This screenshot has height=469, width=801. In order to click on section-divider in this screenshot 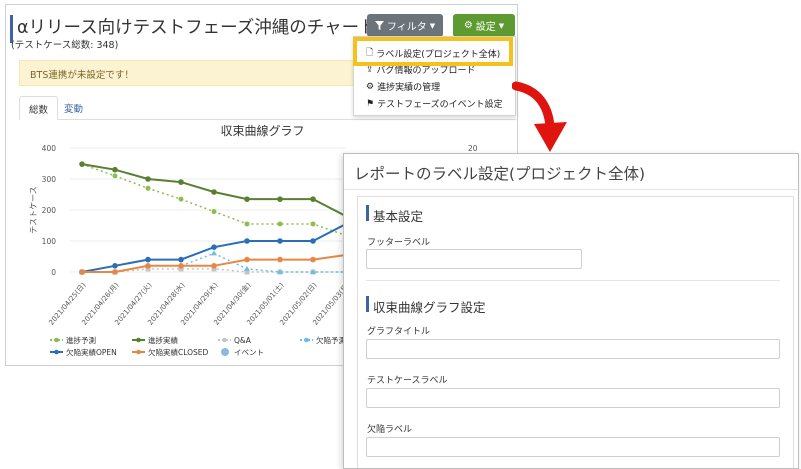, I will do `click(573, 280)`.